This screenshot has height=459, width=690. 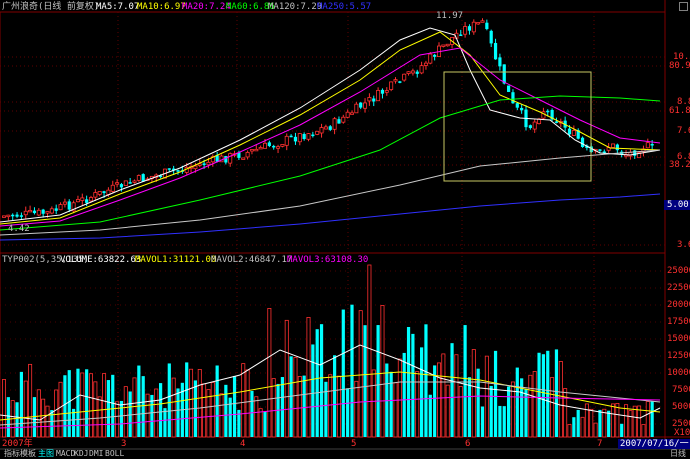 I want to click on time-axis-label: 2007年, so click(x=17, y=444).